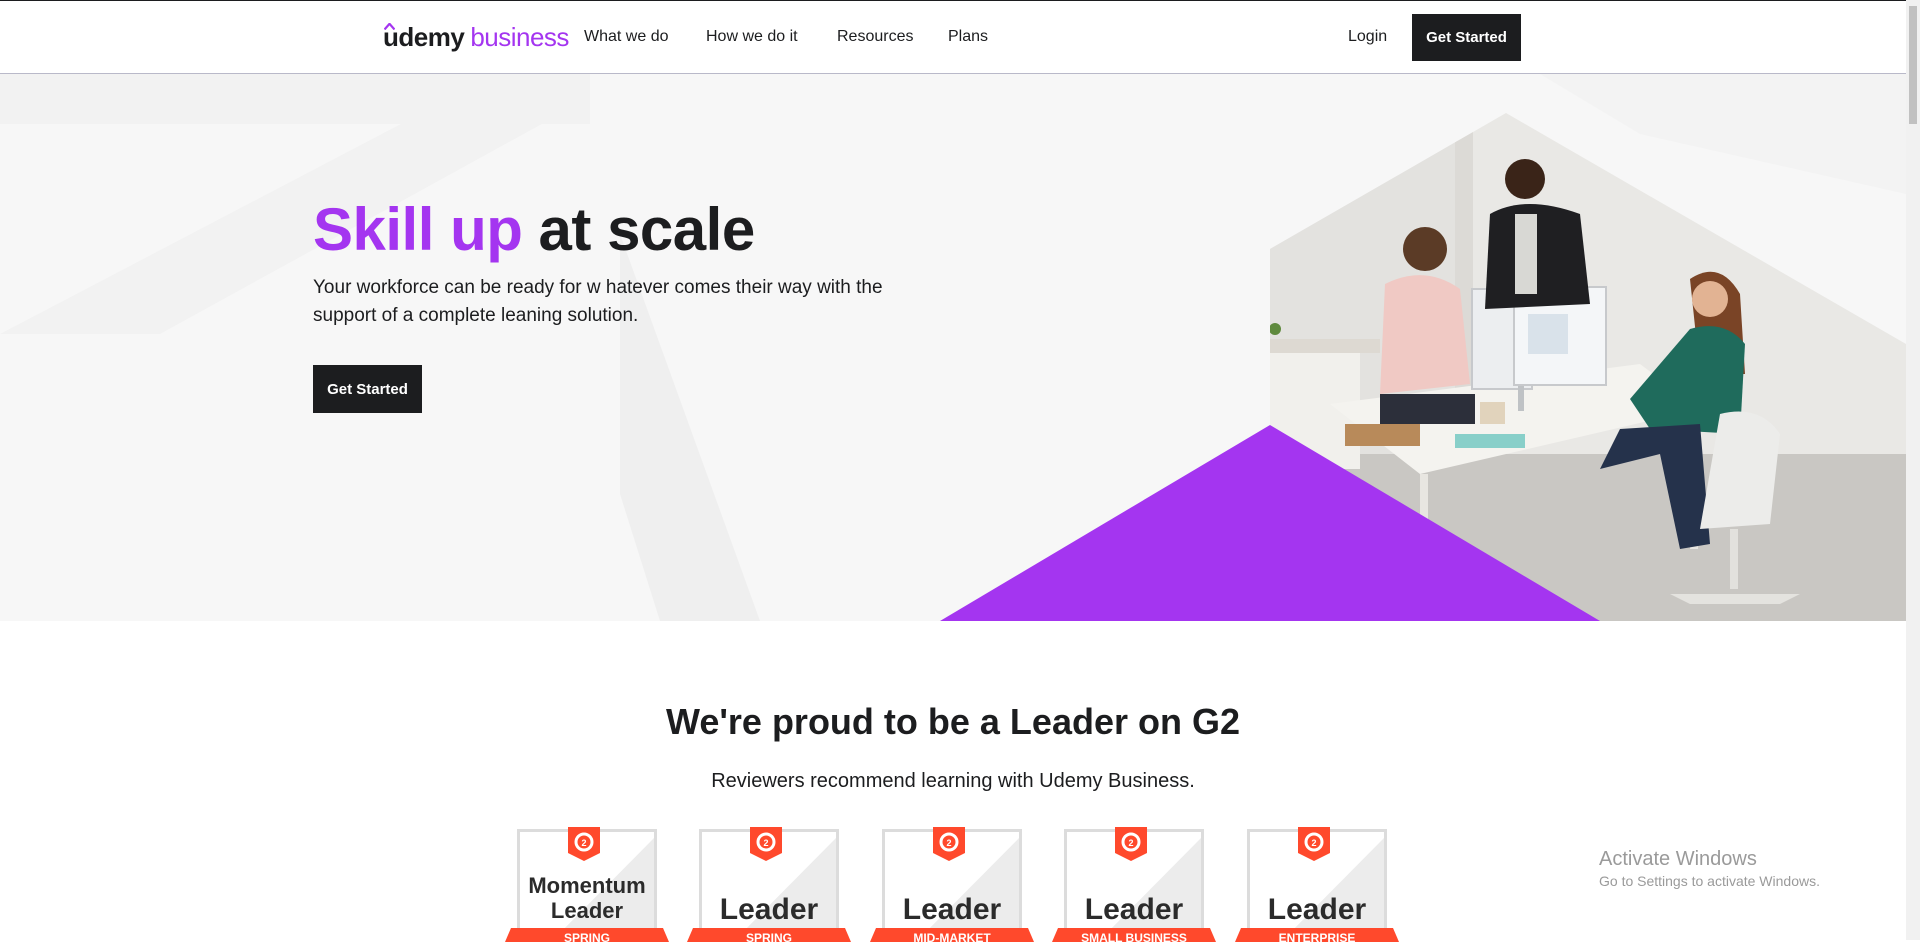 Image resolution: width=1920 pixels, height=942 pixels. Describe the element at coordinates (769, 884) in the screenshot. I see `g2-badge-leader-spring: 2 Leader SPRING` at that location.